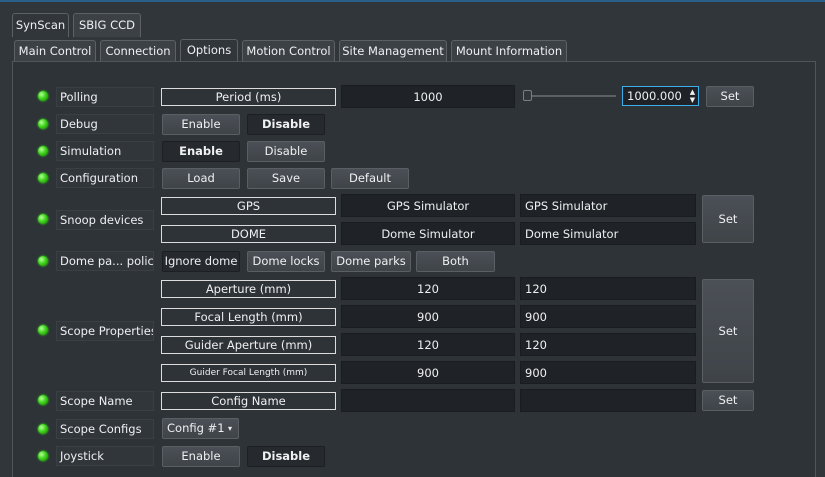 This screenshot has width=825, height=477. What do you see at coordinates (201, 124) in the screenshot?
I see `debug-enable-button: Enable` at bounding box center [201, 124].